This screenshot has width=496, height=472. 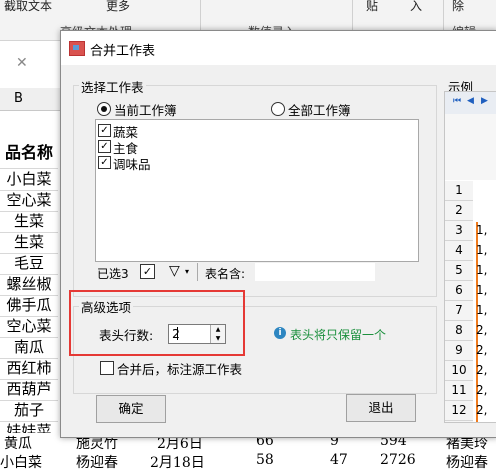 I want to click on close-icon: ✕, so click(x=22, y=63).